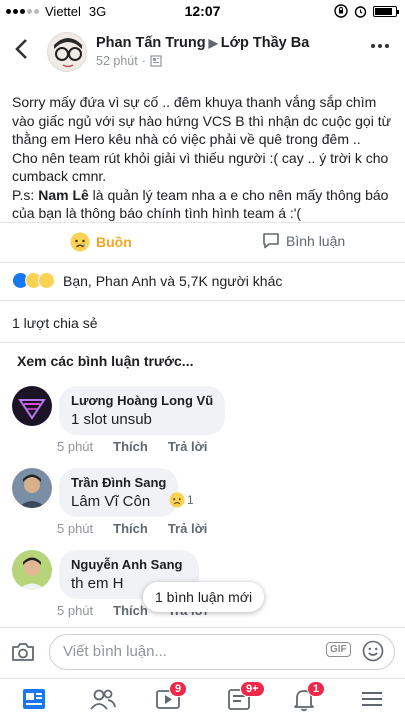 The height and width of the screenshot is (720, 405). What do you see at coordinates (204, 597) in the screenshot?
I see `new-comment-toast: 1 bình luận mới` at bounding box center [204, 597].